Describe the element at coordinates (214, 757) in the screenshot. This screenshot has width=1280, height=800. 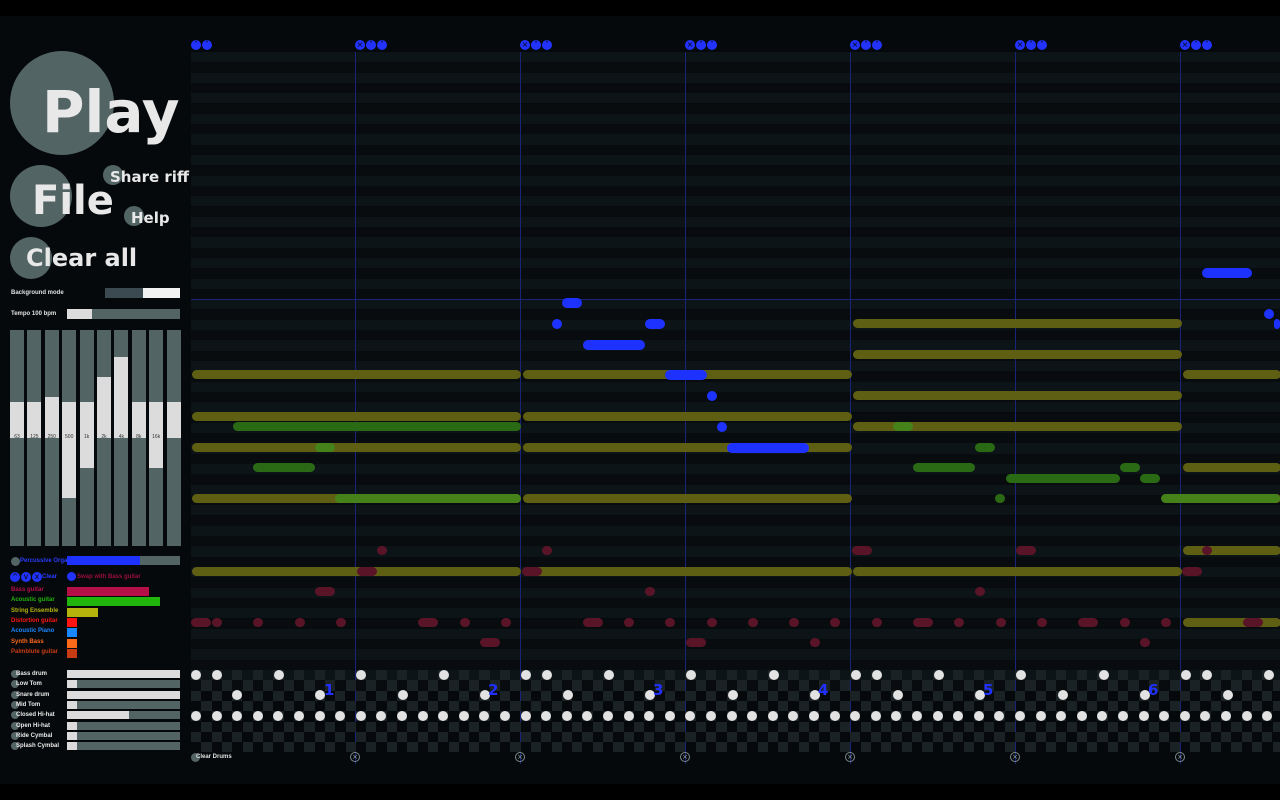
I see `clear-drums-label: Clear Drums` at that location.